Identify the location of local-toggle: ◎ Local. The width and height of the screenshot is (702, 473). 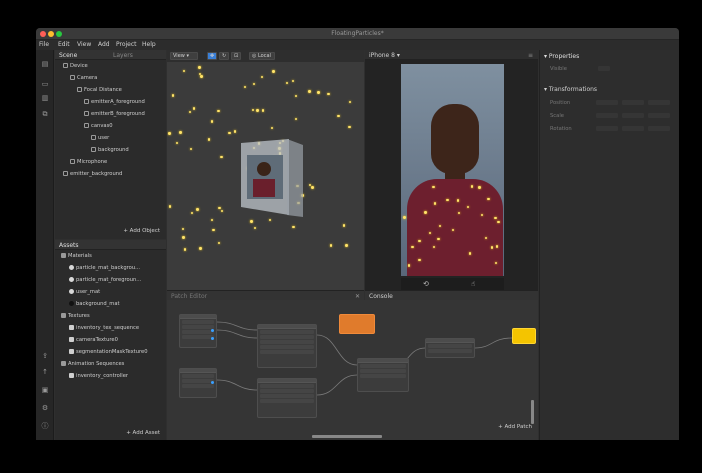
(262, 56).